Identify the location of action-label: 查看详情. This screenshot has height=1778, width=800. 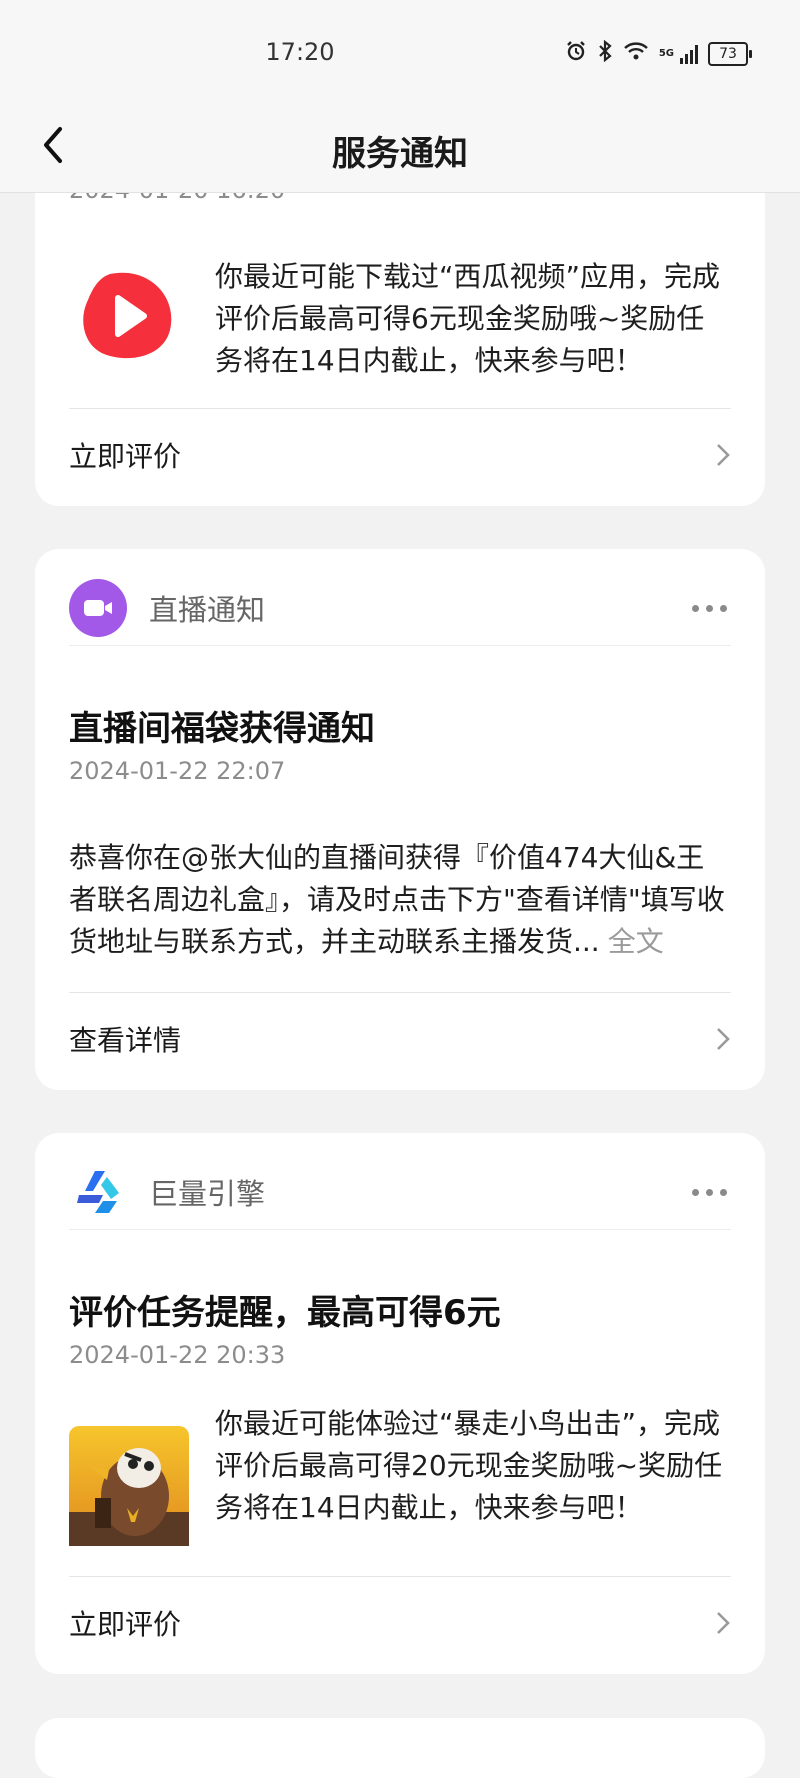
(125, 1040).